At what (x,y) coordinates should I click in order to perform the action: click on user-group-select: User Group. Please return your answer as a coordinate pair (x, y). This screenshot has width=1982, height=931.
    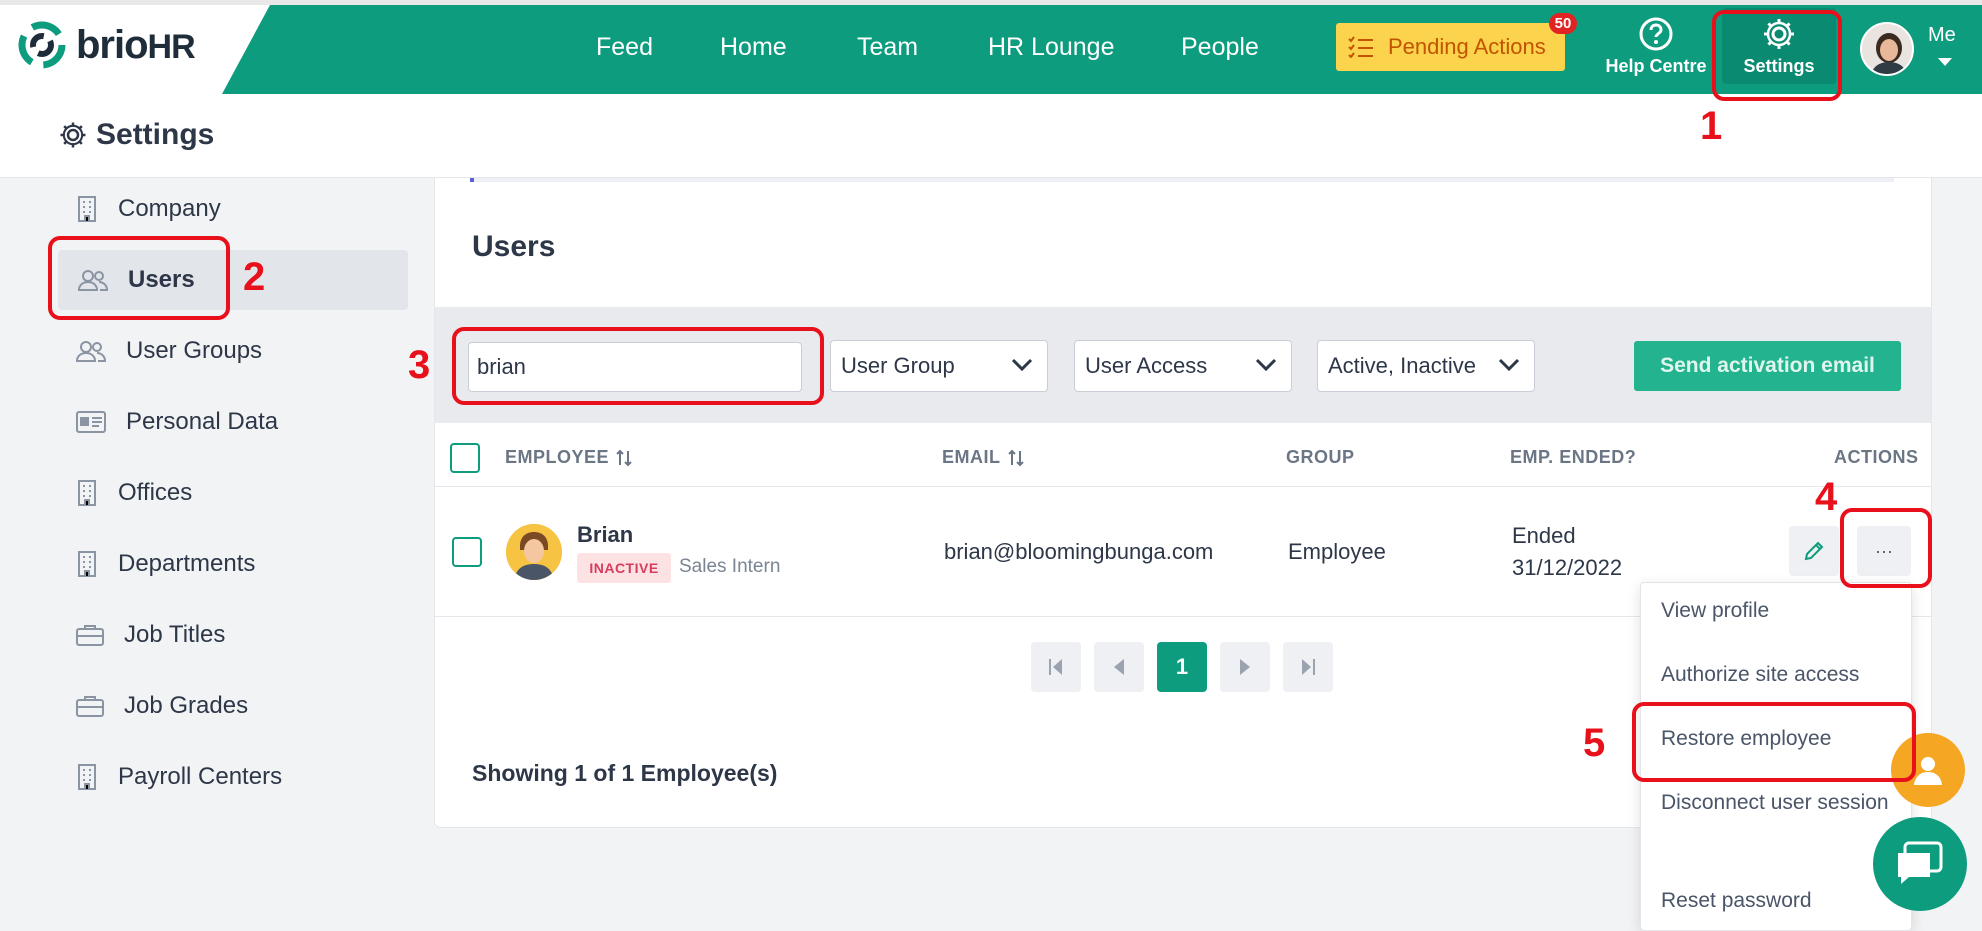
    Looking at the image, I should click on (939, 366).